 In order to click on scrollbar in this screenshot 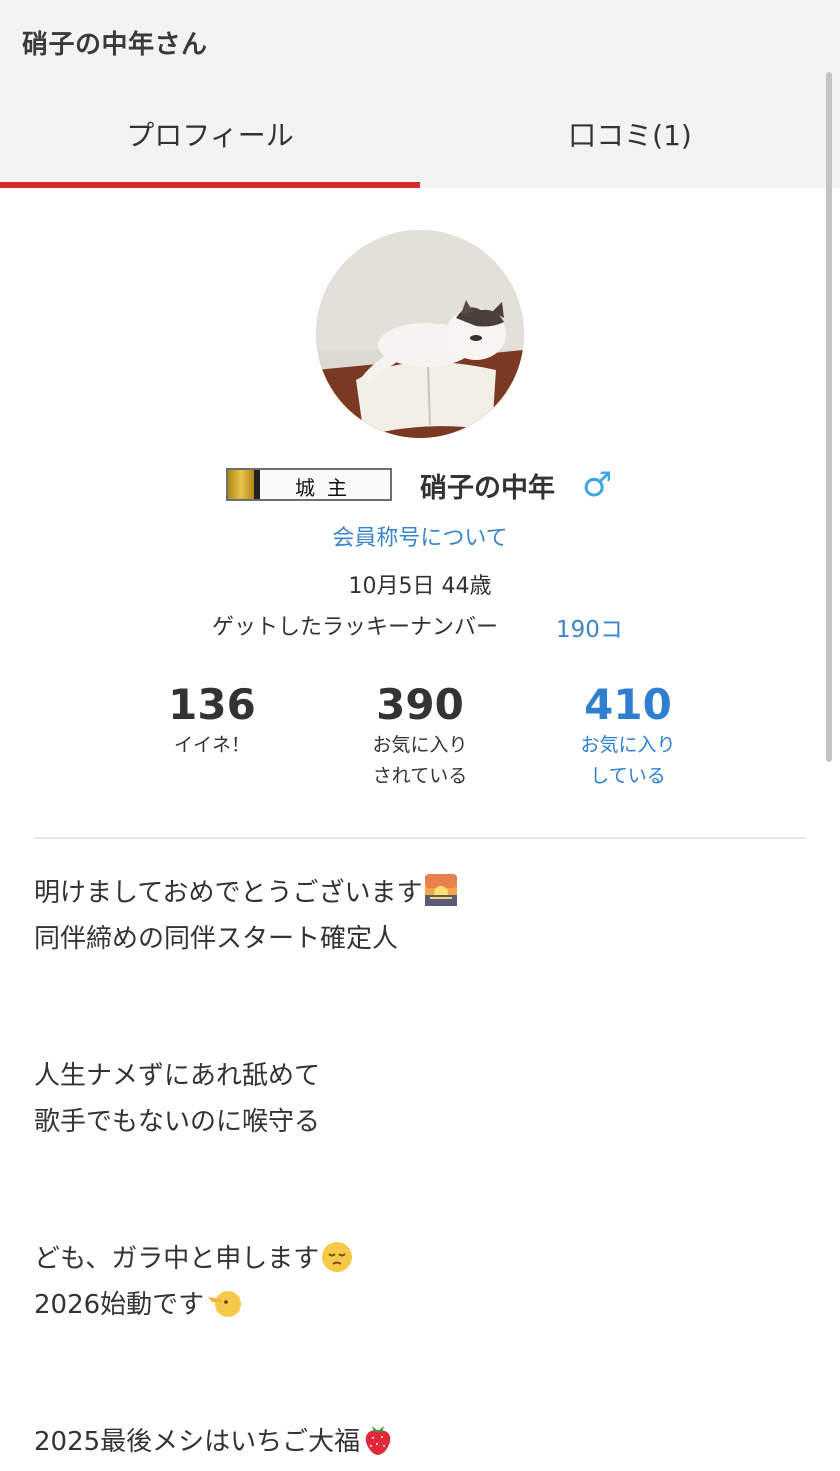, I will do `click(829, 417)`.